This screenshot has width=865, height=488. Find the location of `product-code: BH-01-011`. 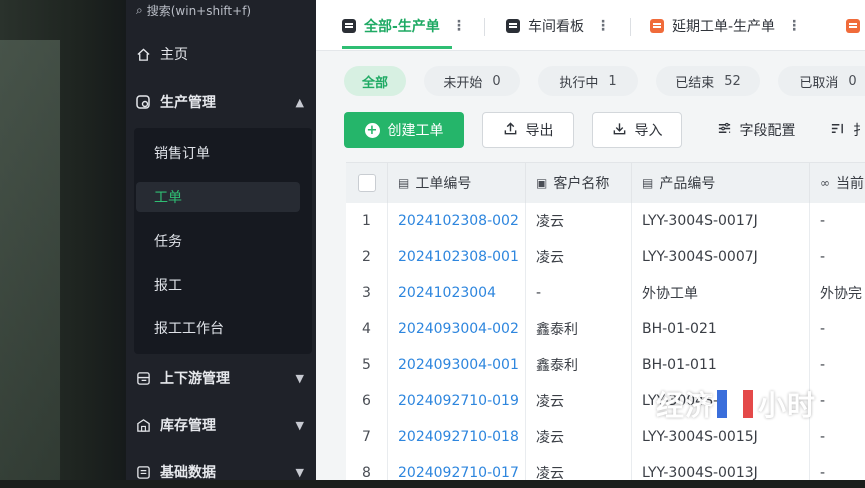

product-code: BH-01-011 is located at coordinates (721, 365).